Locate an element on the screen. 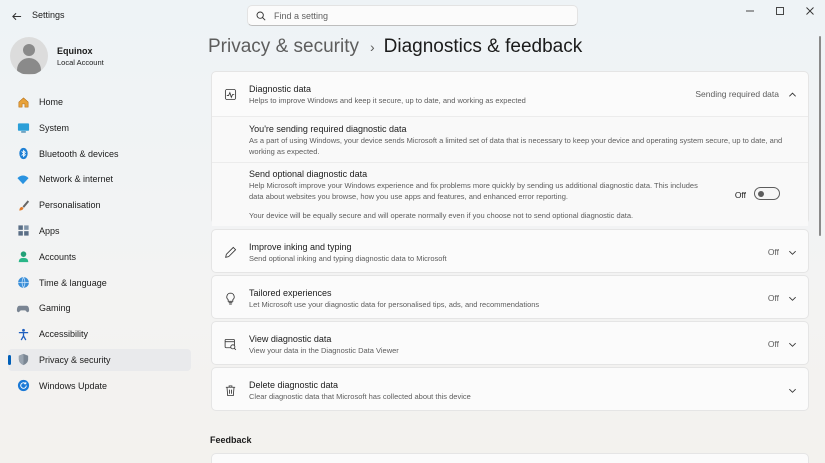 The image size is (825, 463). home-icon is located at coordinates (23, 102).